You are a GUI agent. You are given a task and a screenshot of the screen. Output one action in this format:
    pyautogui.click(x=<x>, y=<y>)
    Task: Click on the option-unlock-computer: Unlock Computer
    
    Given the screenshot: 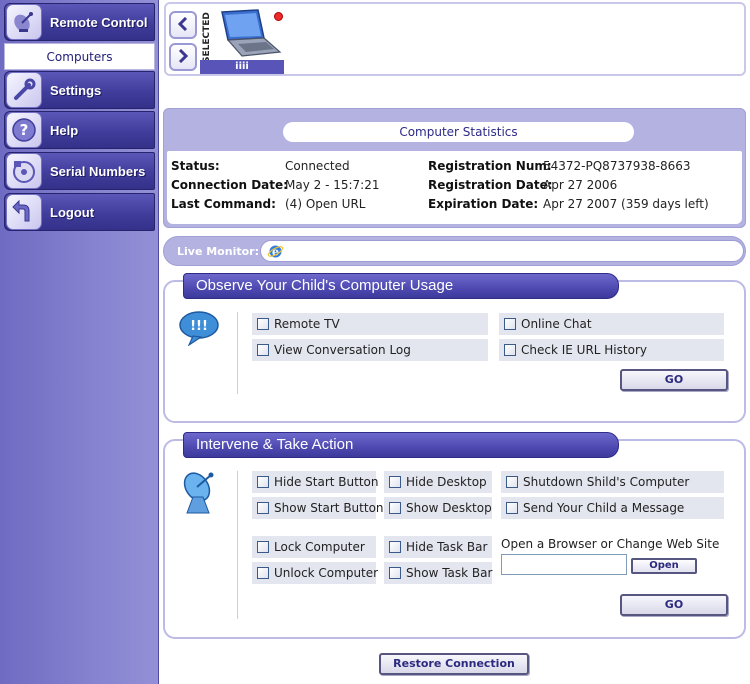 What is the action you would take?
    pyautogui.click(x=315, y=573)
    